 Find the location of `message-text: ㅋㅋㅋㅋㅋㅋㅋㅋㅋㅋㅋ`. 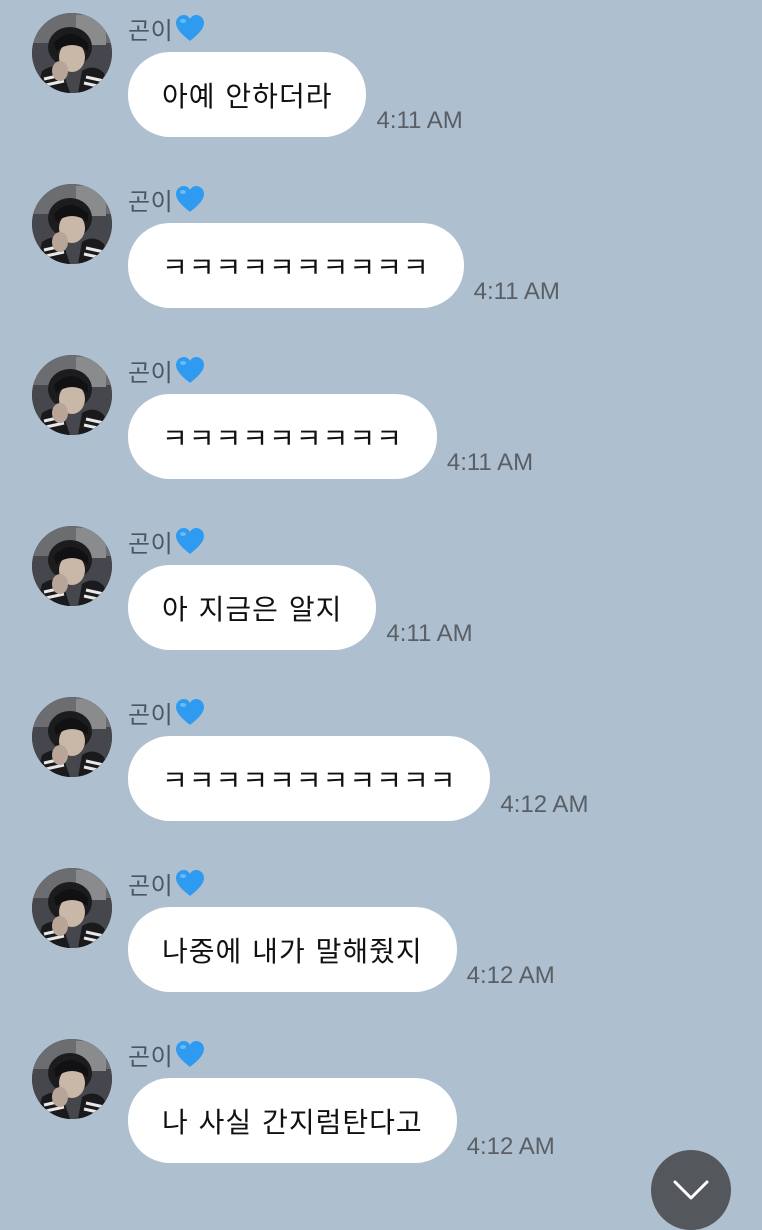

message-text: ㅋㅋㅋㅋㅋㅋㅋㅋㅋㅋㅋ is located at coordinates (309, 780).